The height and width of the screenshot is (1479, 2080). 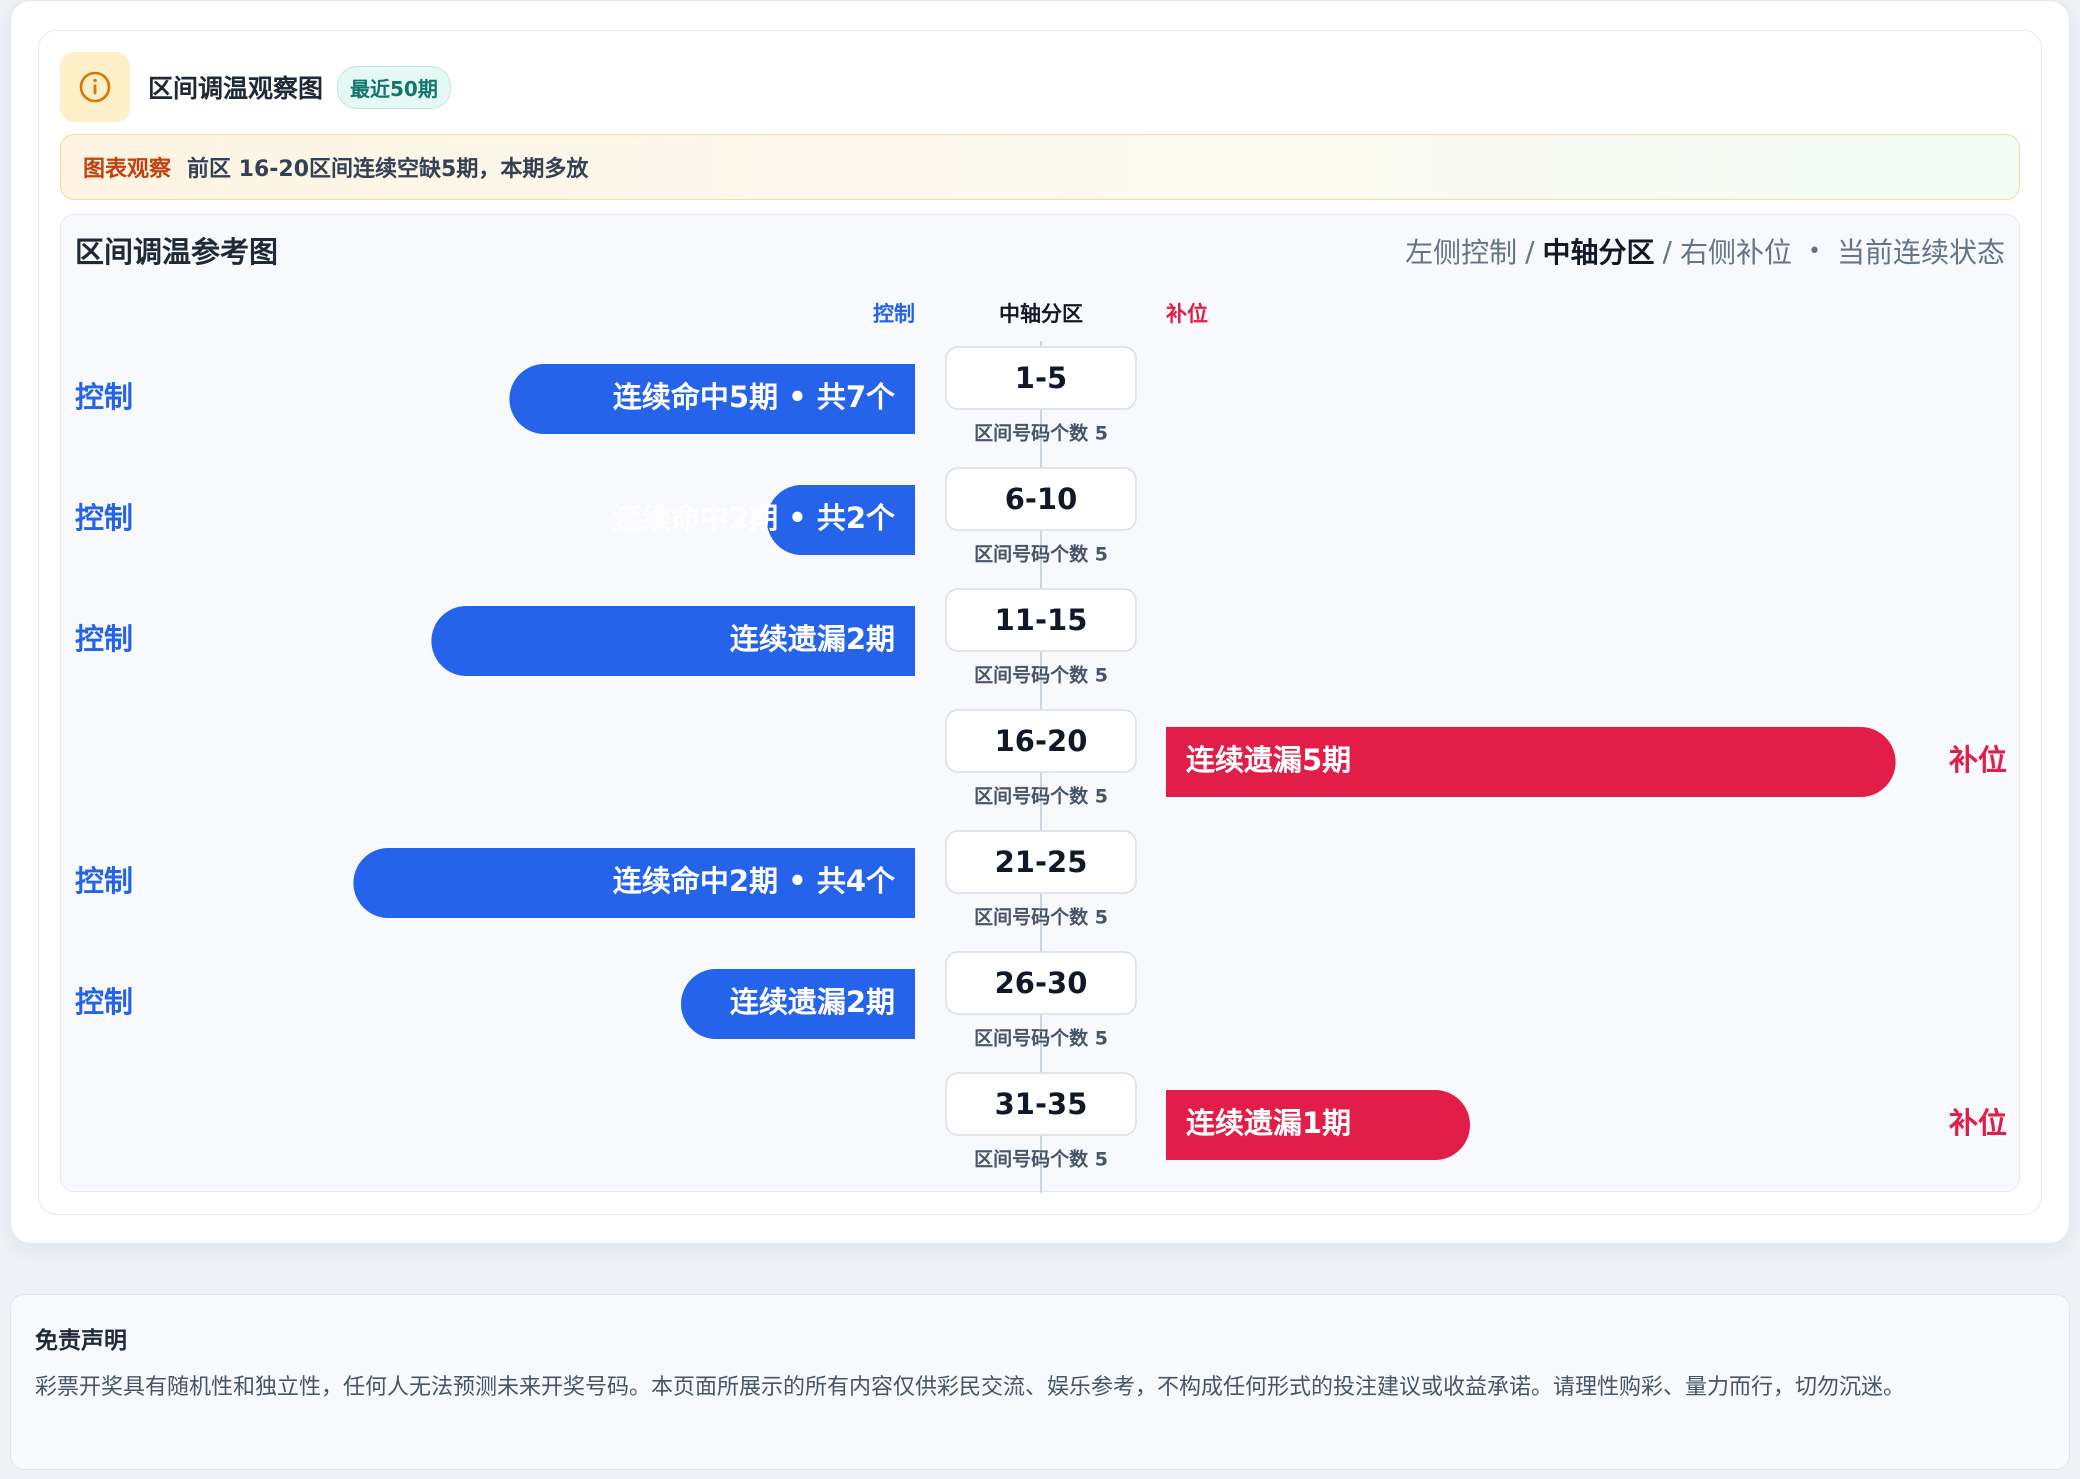 I want to click on column-header-control: 控制, so click(x=894, y=314).